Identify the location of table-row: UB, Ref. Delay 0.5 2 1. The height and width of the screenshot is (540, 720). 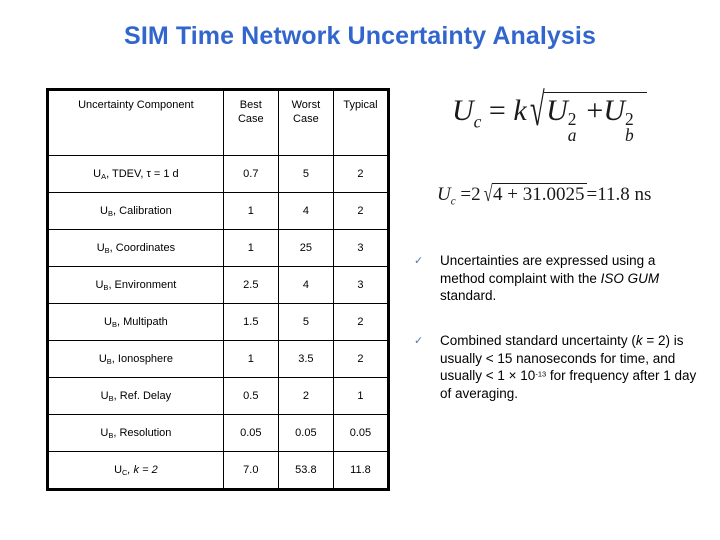
(218, 396).